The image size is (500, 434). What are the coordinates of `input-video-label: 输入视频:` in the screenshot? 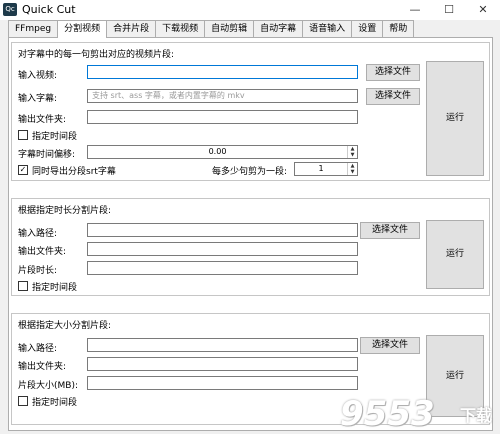 It's located at (38, 76).